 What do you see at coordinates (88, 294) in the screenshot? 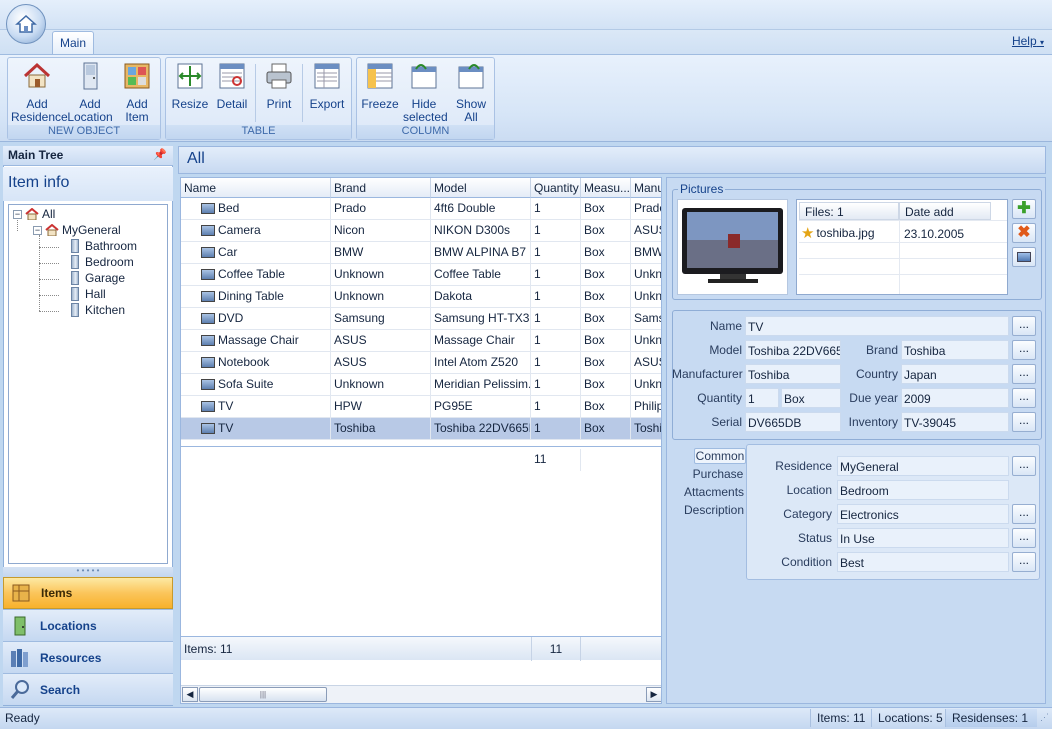
I see `tree-node-location: Hall` at bounding box center [88, 294].